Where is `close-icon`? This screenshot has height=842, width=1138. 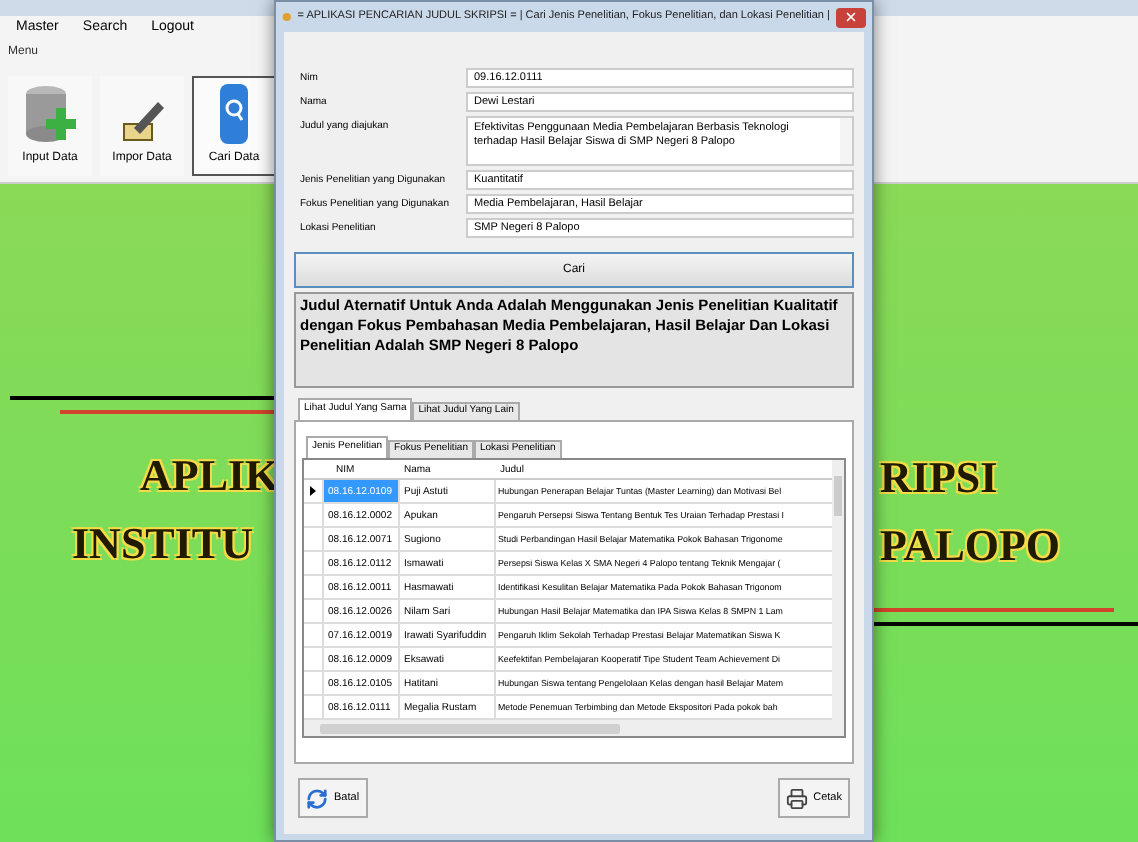
close-icon is located at coordinates (850, 17).